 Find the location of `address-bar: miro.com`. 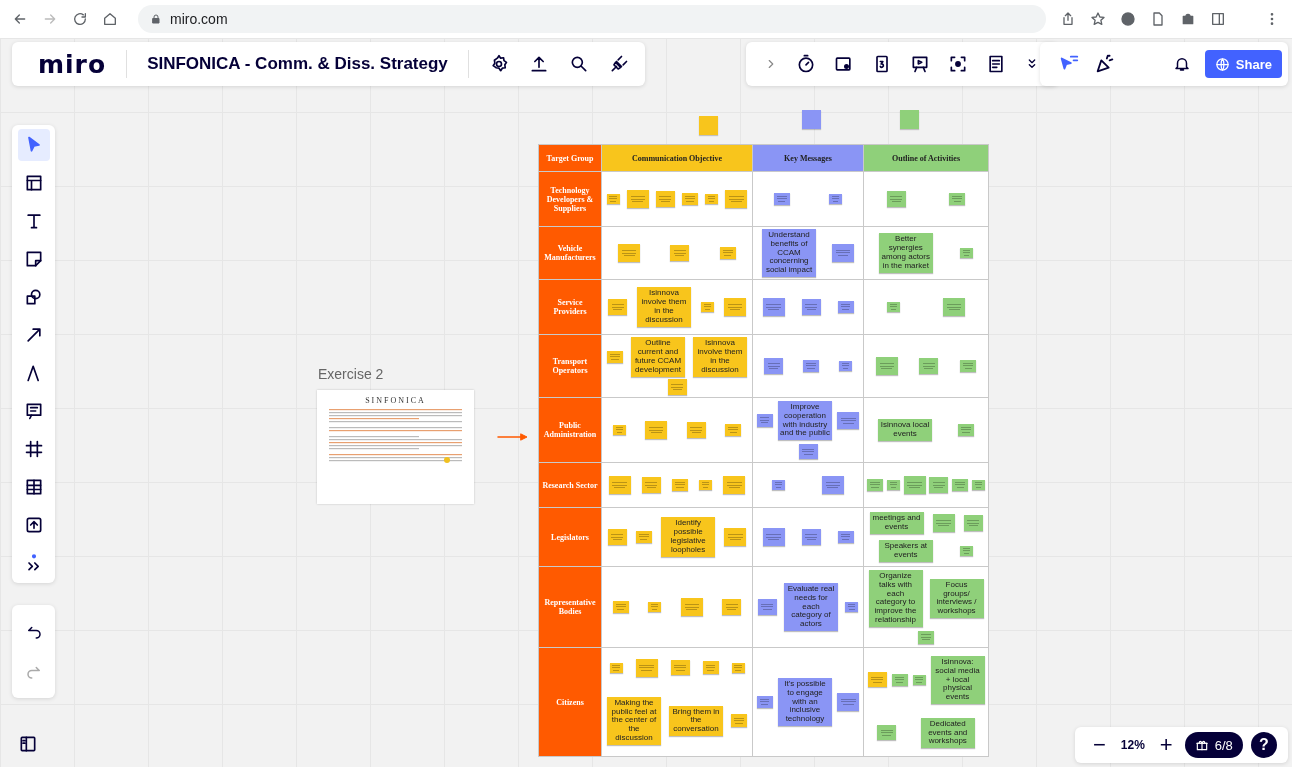

address-bar: miro.com is located at coordinates (592, 19).